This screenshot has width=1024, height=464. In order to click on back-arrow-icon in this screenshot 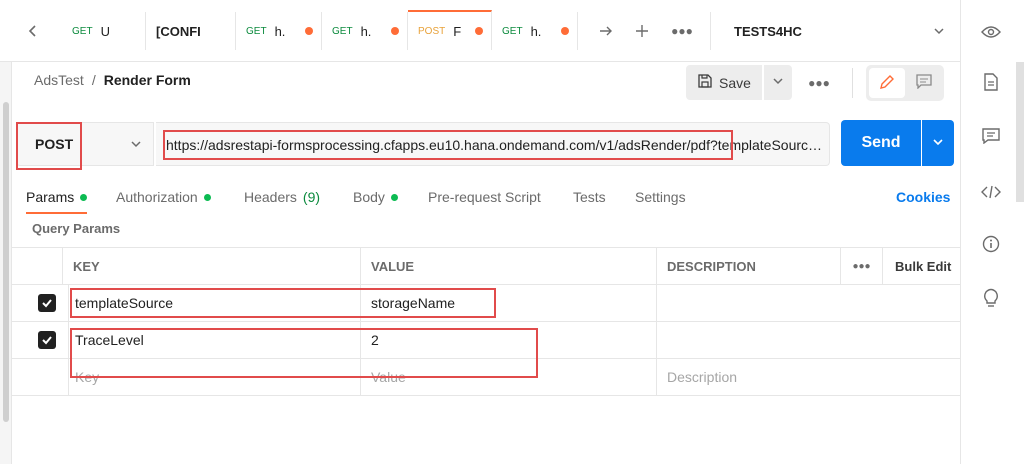, I will do `click(33, 31)`.